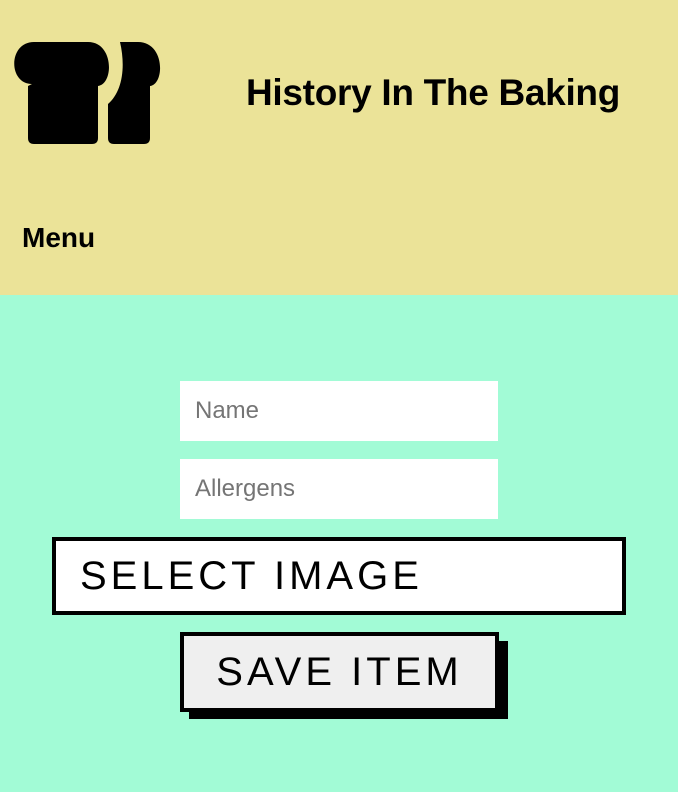 The image size is (678, 792). Describe the element at coordinates (339, 411) in the screenshot. I see `name-input` at that location.